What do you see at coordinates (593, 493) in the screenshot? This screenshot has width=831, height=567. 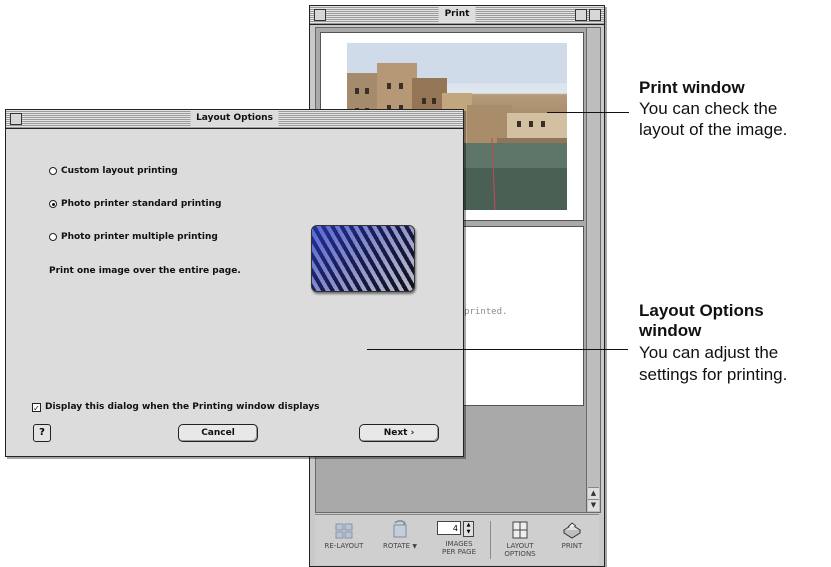 I see `scroll-up-arrow-icon: ▲` at bounding box center [593, 493].